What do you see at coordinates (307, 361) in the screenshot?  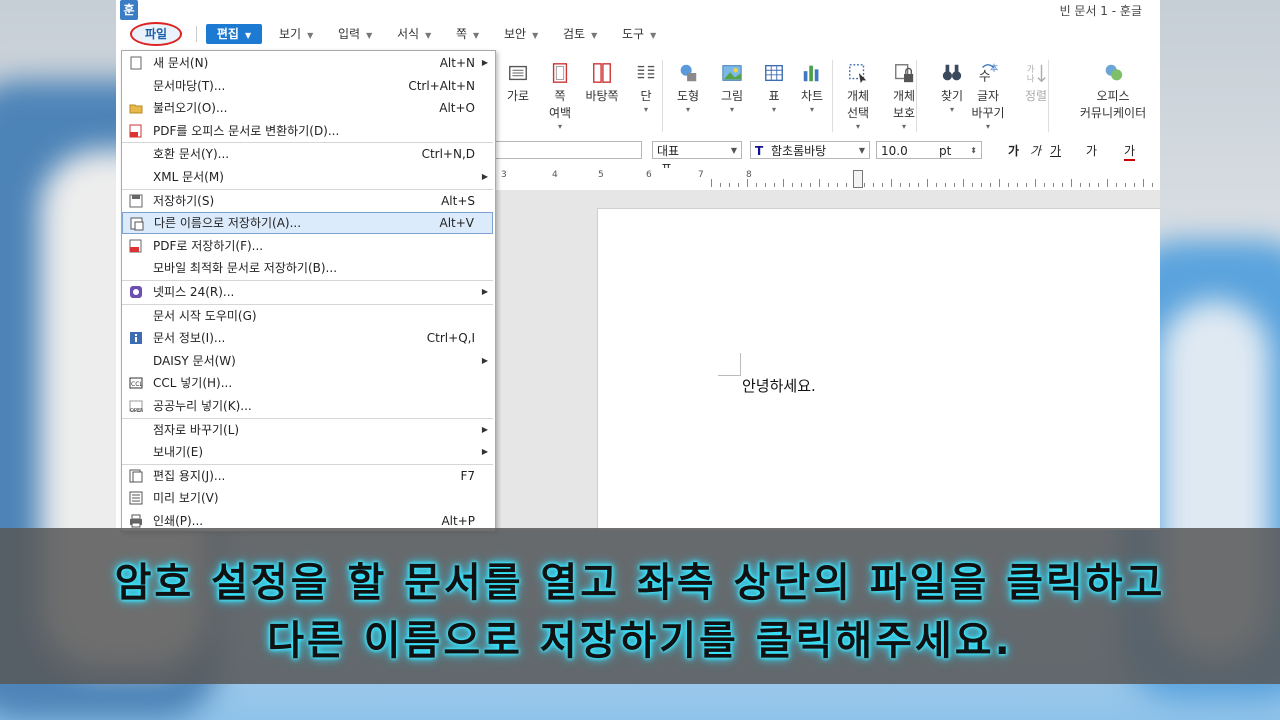 I see `file-menu-item: DAISY 문서(W) ▶` at bounding box center [307, 361].